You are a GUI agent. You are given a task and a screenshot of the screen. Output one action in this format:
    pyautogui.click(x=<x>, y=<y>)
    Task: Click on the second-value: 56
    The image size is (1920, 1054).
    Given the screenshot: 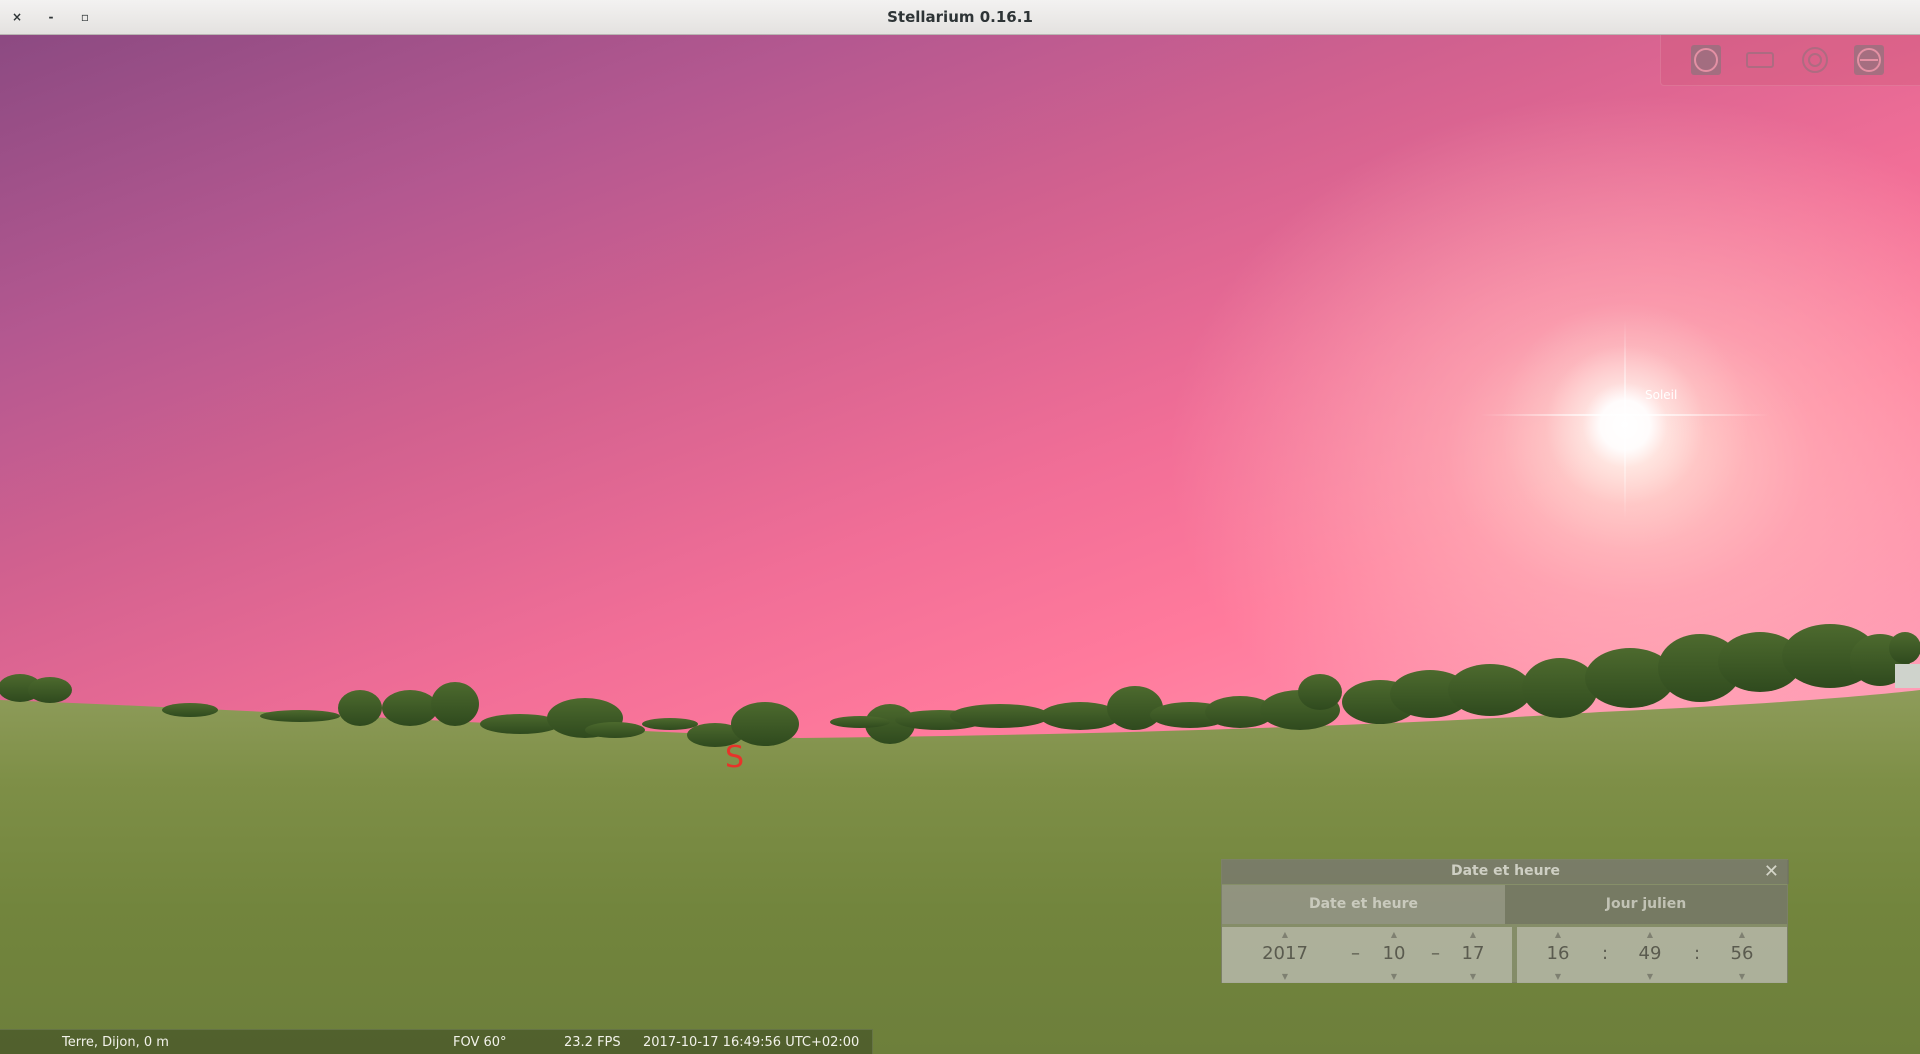 What is the action you would take?
    pyautogui.click(x=1742, y=954)
    